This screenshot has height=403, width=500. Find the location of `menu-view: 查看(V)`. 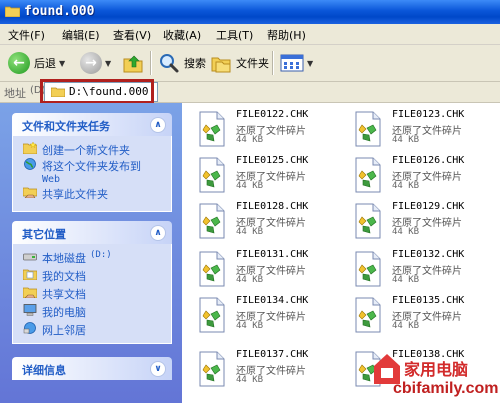

menu-view: 查看(V) is located at coordinates (132, 35).